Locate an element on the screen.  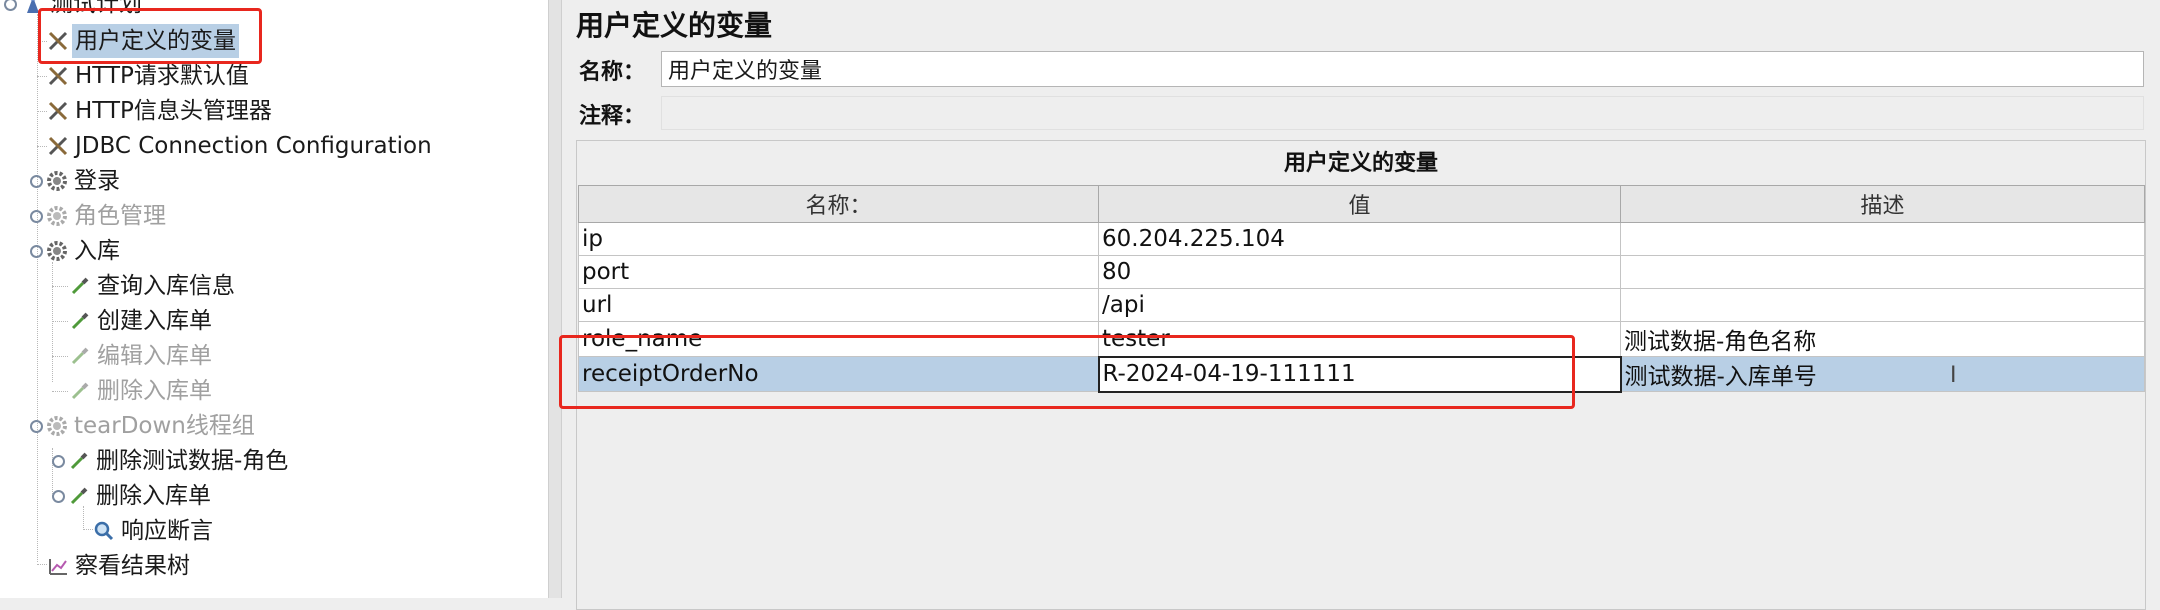
tree-item-login: 登录 is located at coordinates (75, 181).